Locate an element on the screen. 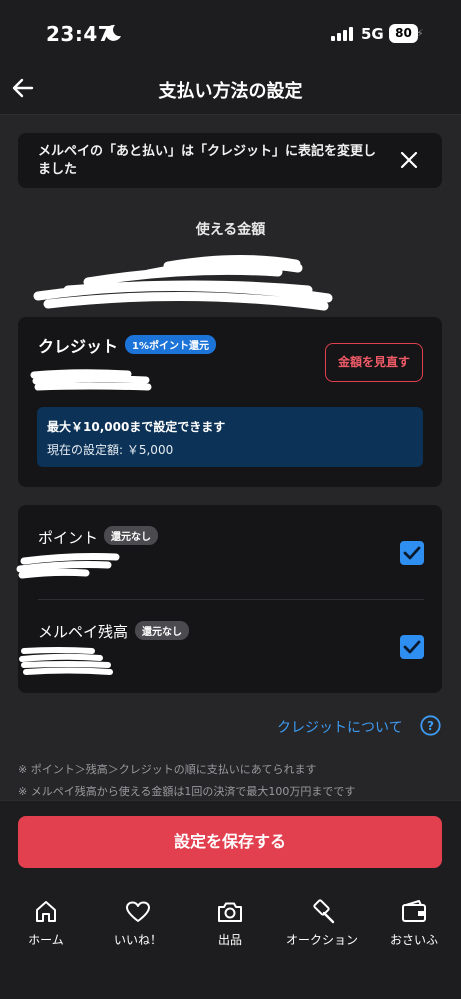 The image size is (461, 999). wallet-icon is located at coordinates (414, 911).